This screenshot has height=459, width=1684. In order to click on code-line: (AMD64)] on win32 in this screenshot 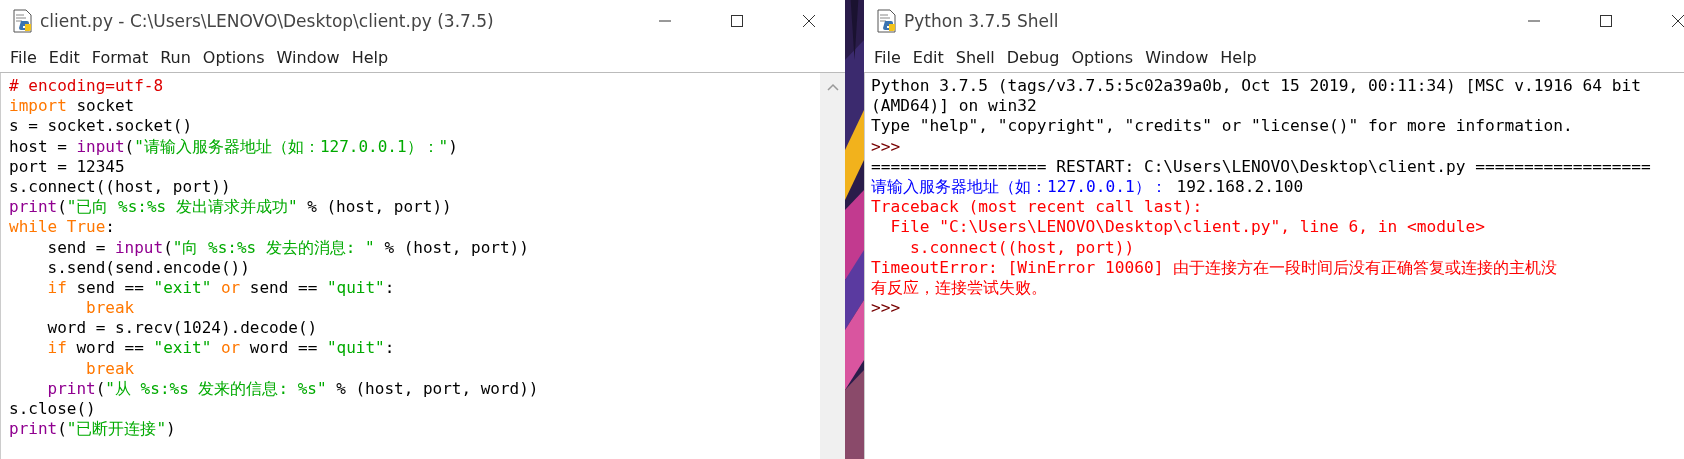, I will do `click(954, 106)`.